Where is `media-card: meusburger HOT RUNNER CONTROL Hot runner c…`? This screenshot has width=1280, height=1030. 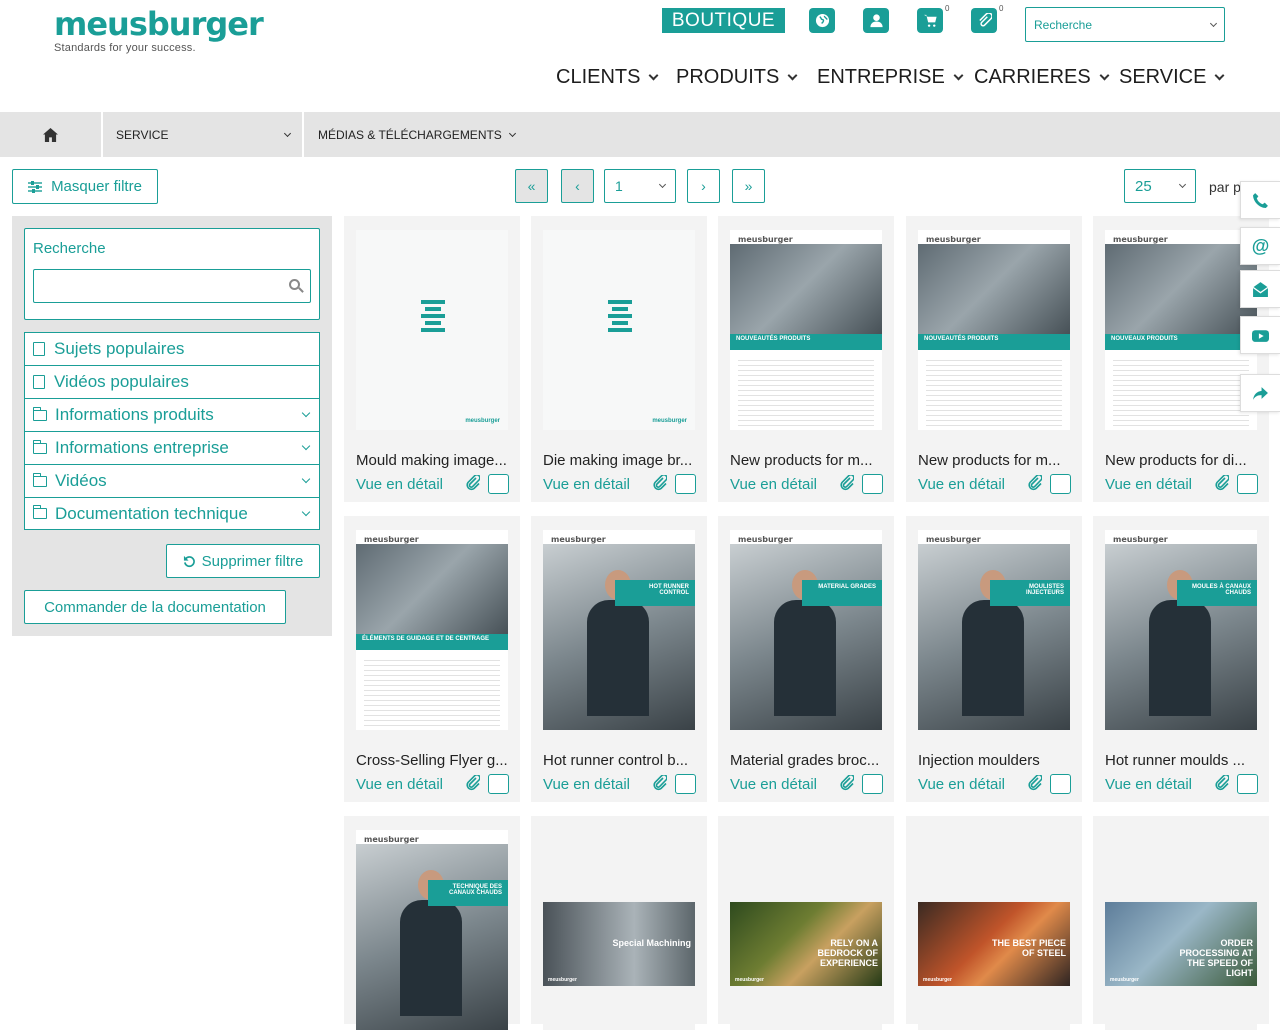 media-card: meusburger HOT RUNNER CONTROL Hot runner c… is located at coordinates (619, 659).